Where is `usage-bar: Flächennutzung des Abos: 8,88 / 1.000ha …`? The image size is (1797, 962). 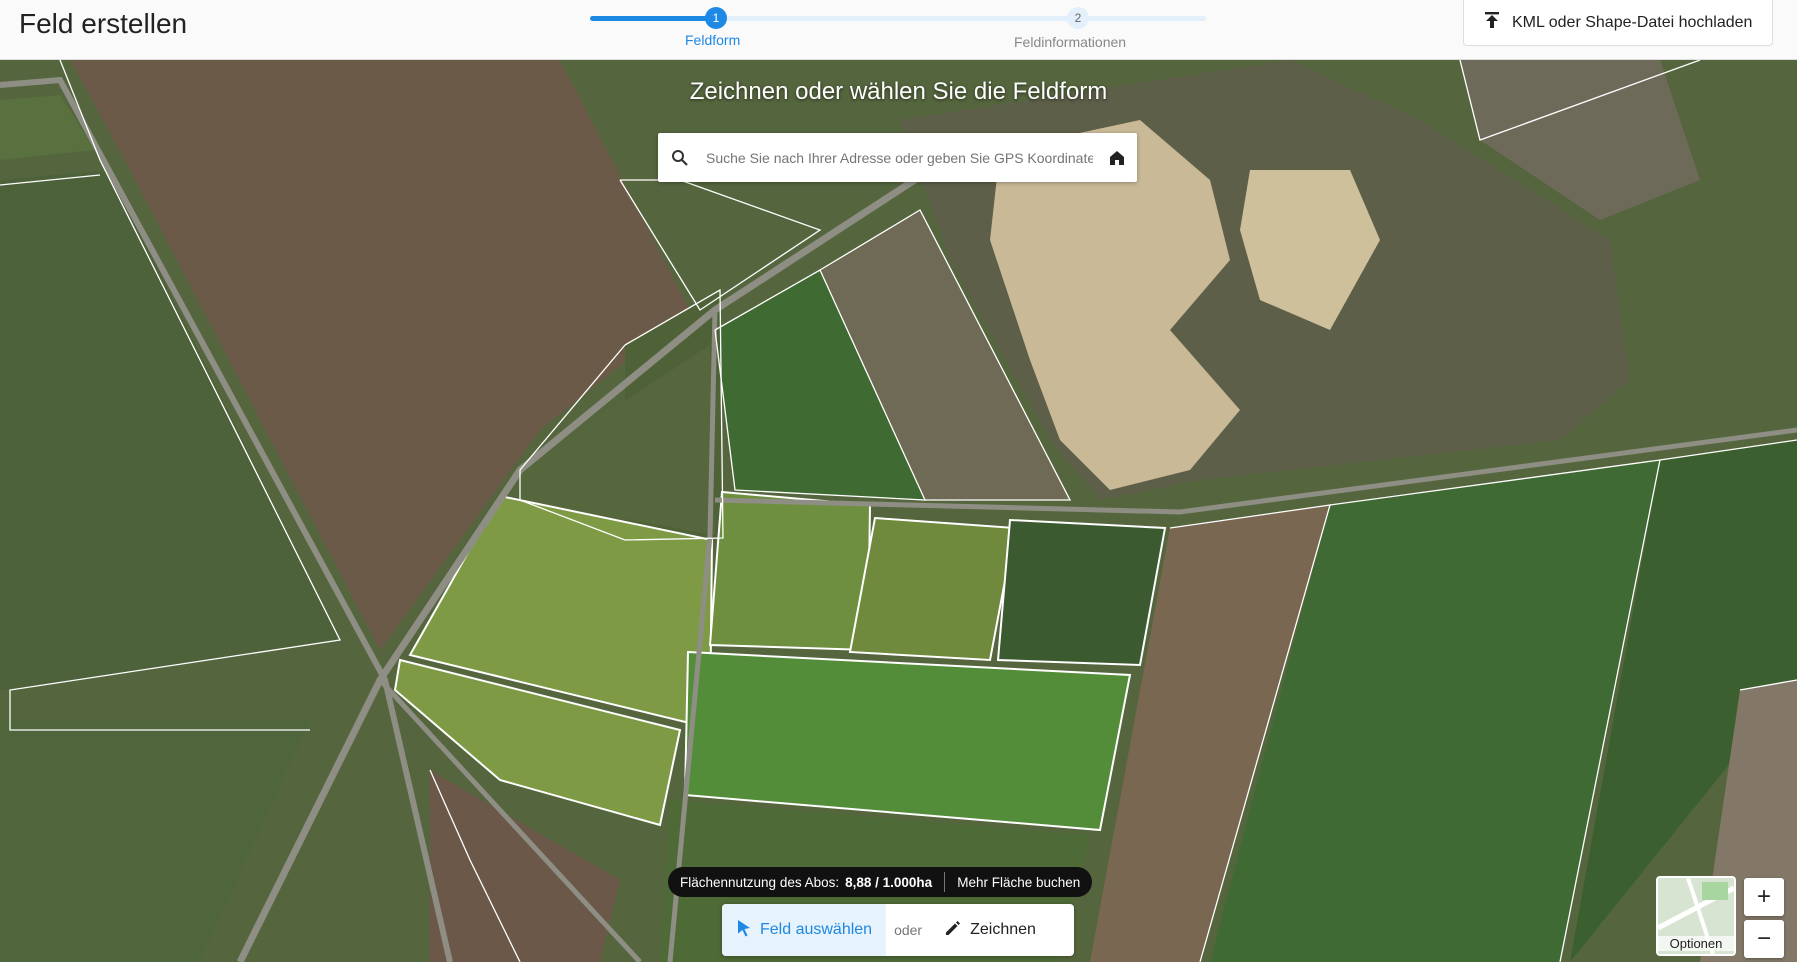 usage-bar: Flächennutzung des Abos: 8,88 / 1.000ha … is located at coordinates (880, 882).